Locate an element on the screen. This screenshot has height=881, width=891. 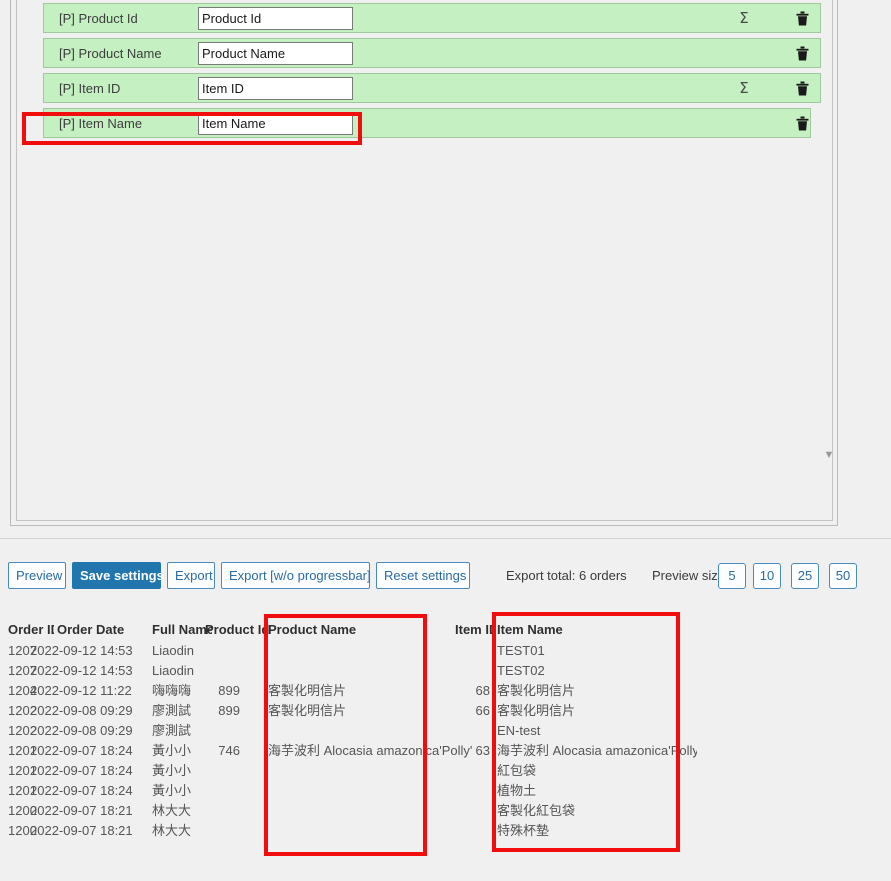
table-row: 1202 2022-09-08 09:29 廖測試 EN-test is located at coordinates (445, 731).